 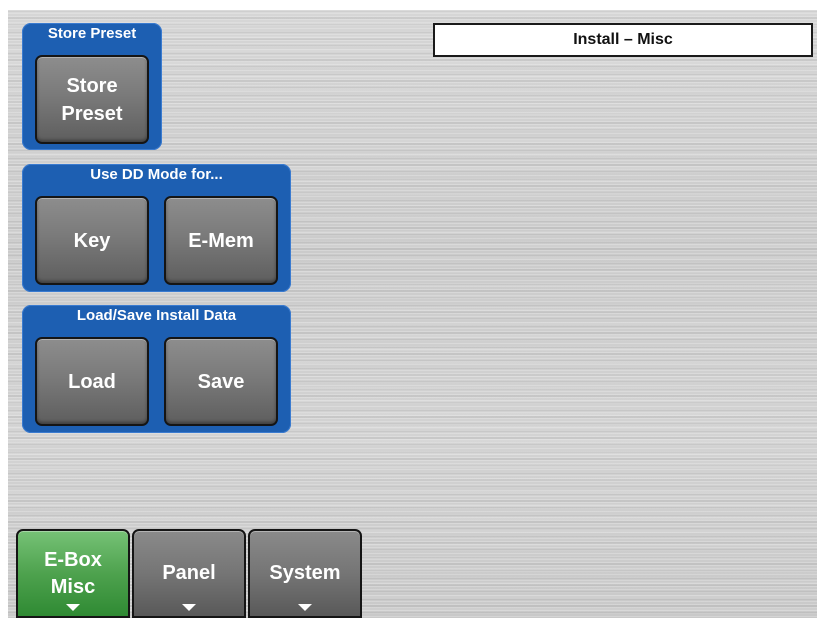 What do you see at coordinates (73, 573) in the screenshot?
I see `tab-e-box-misc: E-Box Misc` at bounding box center [73, 573].